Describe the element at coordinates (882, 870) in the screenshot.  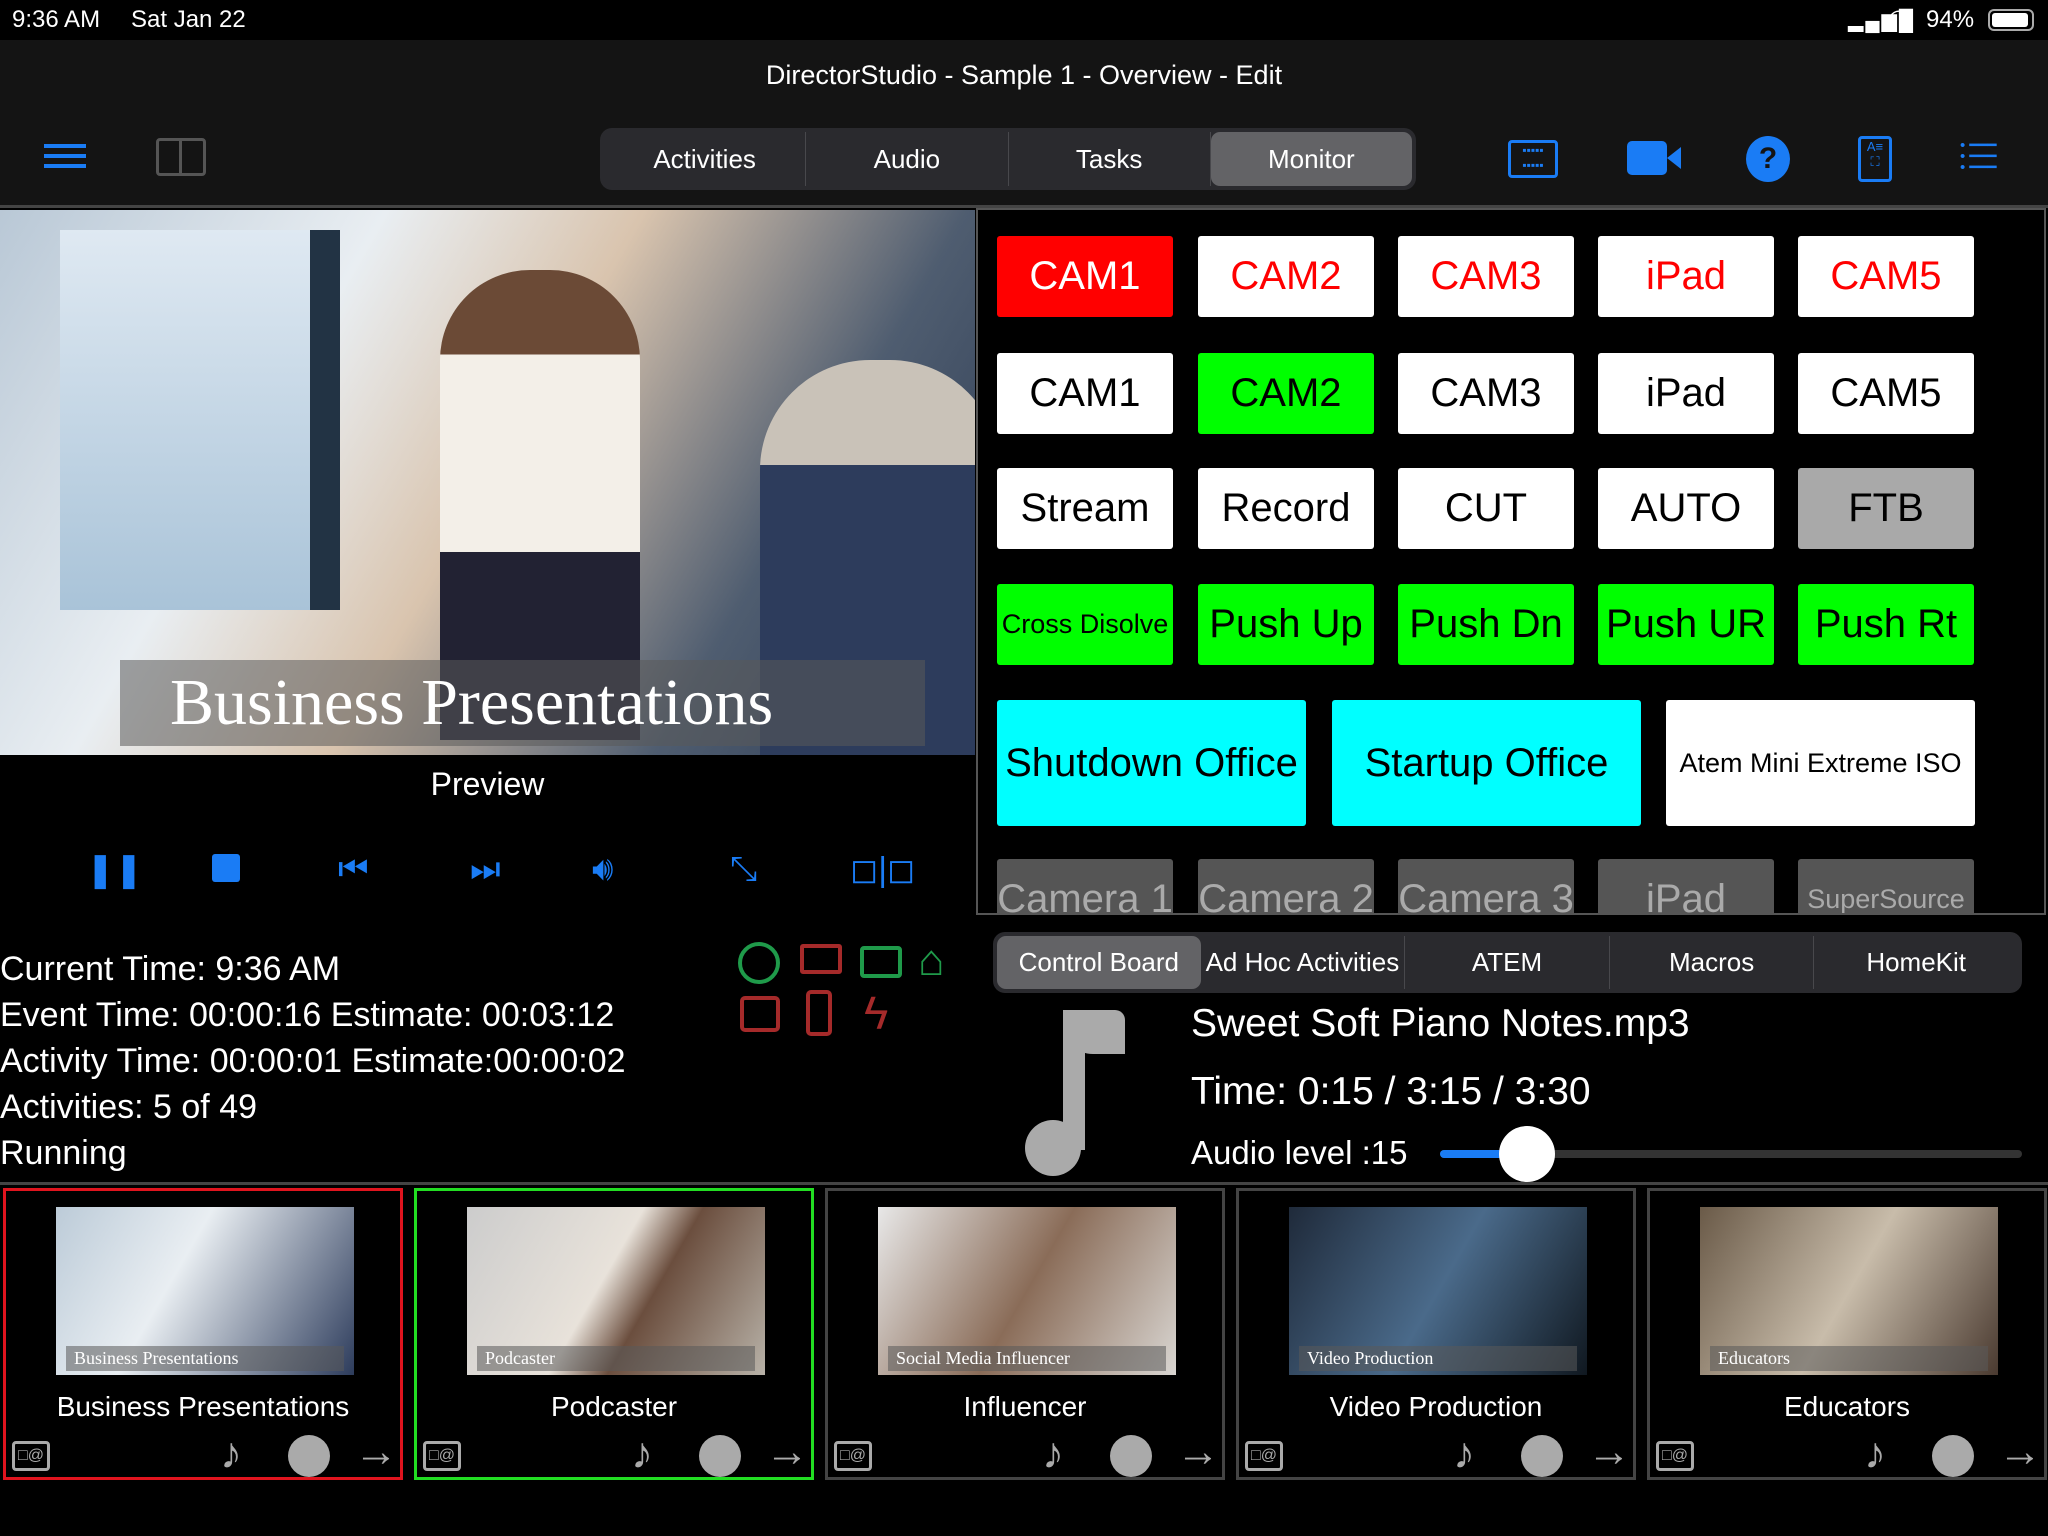
I see `split-icon: ◻|◻` at that location.